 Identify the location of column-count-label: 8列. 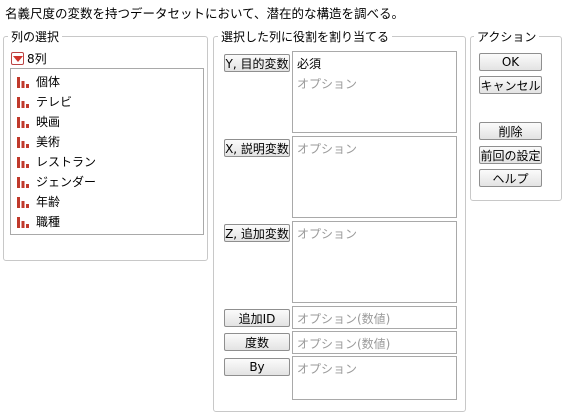
(37, 59).